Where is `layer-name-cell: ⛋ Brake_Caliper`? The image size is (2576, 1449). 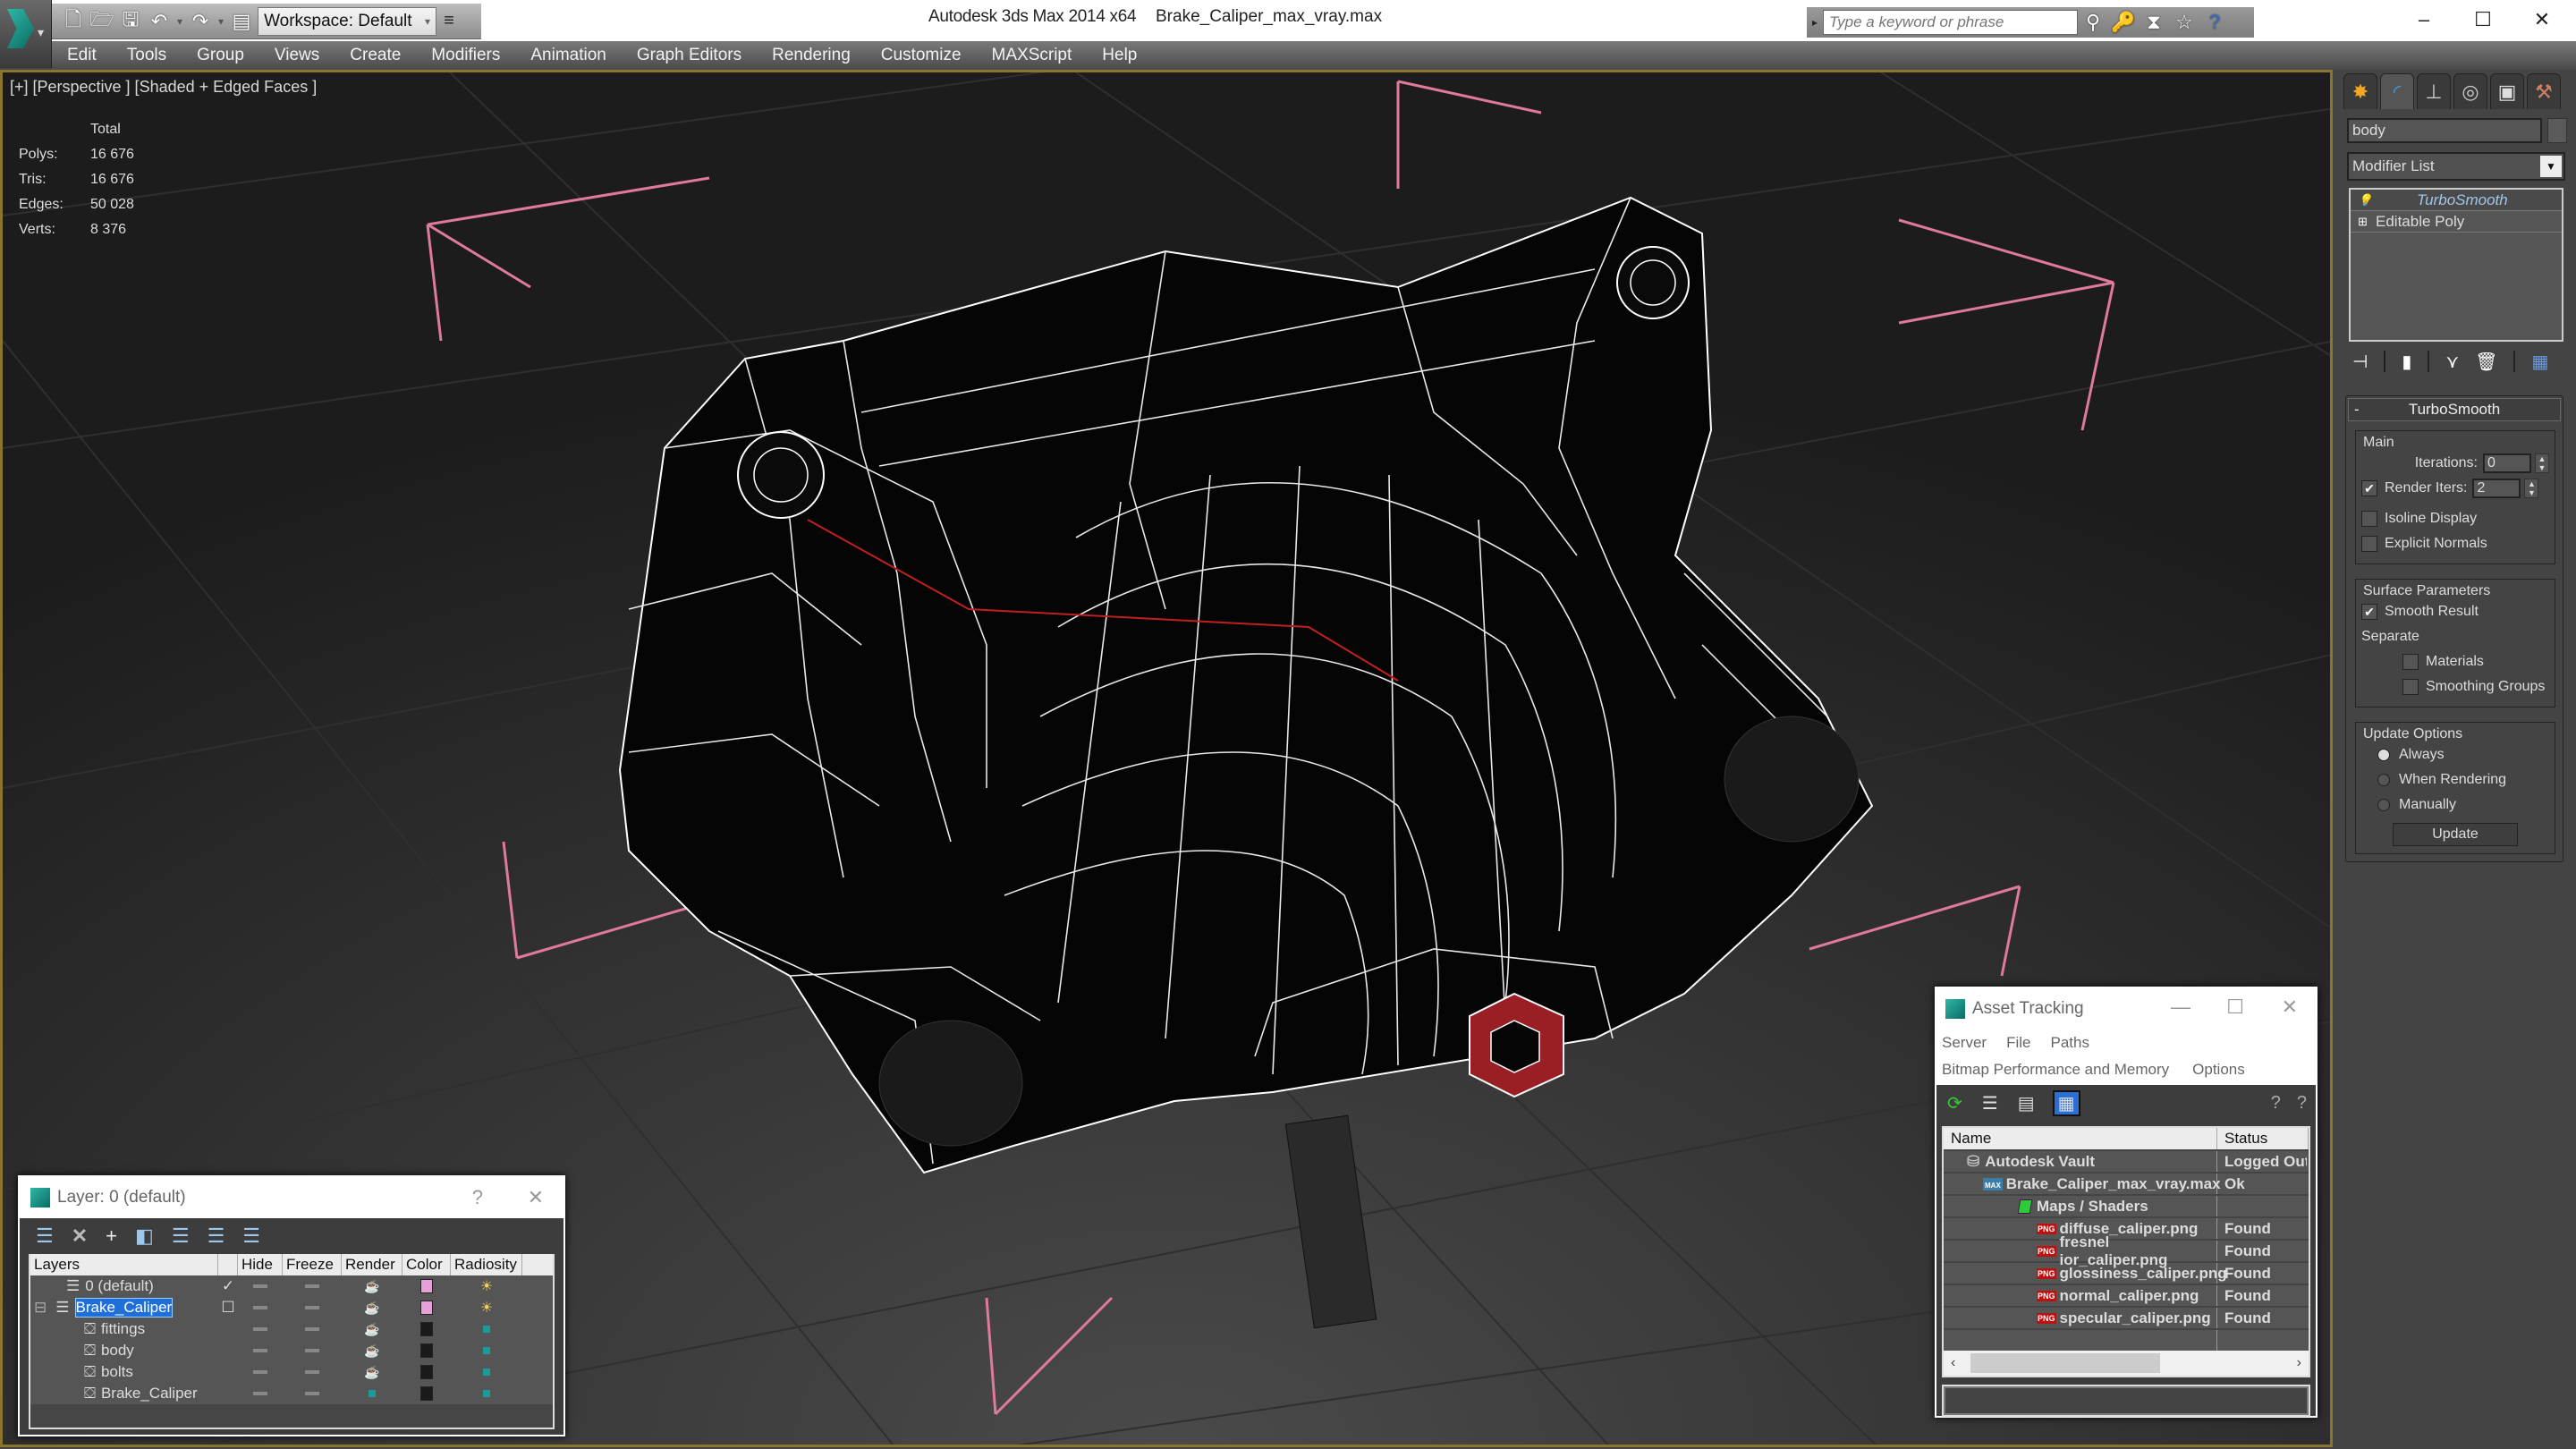 layer-name-cell: ⛋ Brake_Caliper is located at coordinates (124, 1393).